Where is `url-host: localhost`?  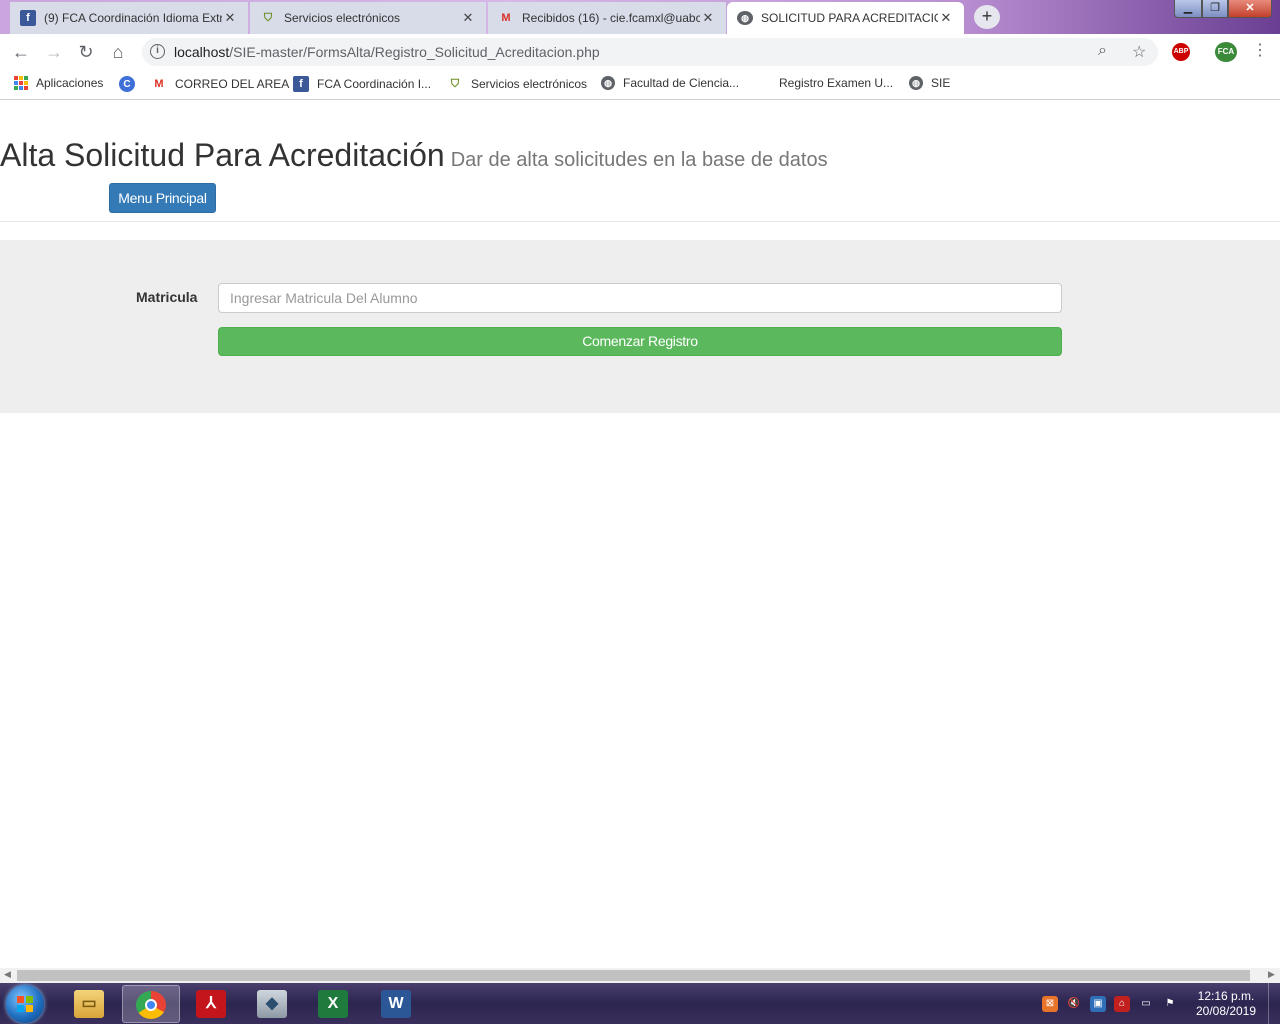 url-host: localhost is located at coordinates (202, 52).